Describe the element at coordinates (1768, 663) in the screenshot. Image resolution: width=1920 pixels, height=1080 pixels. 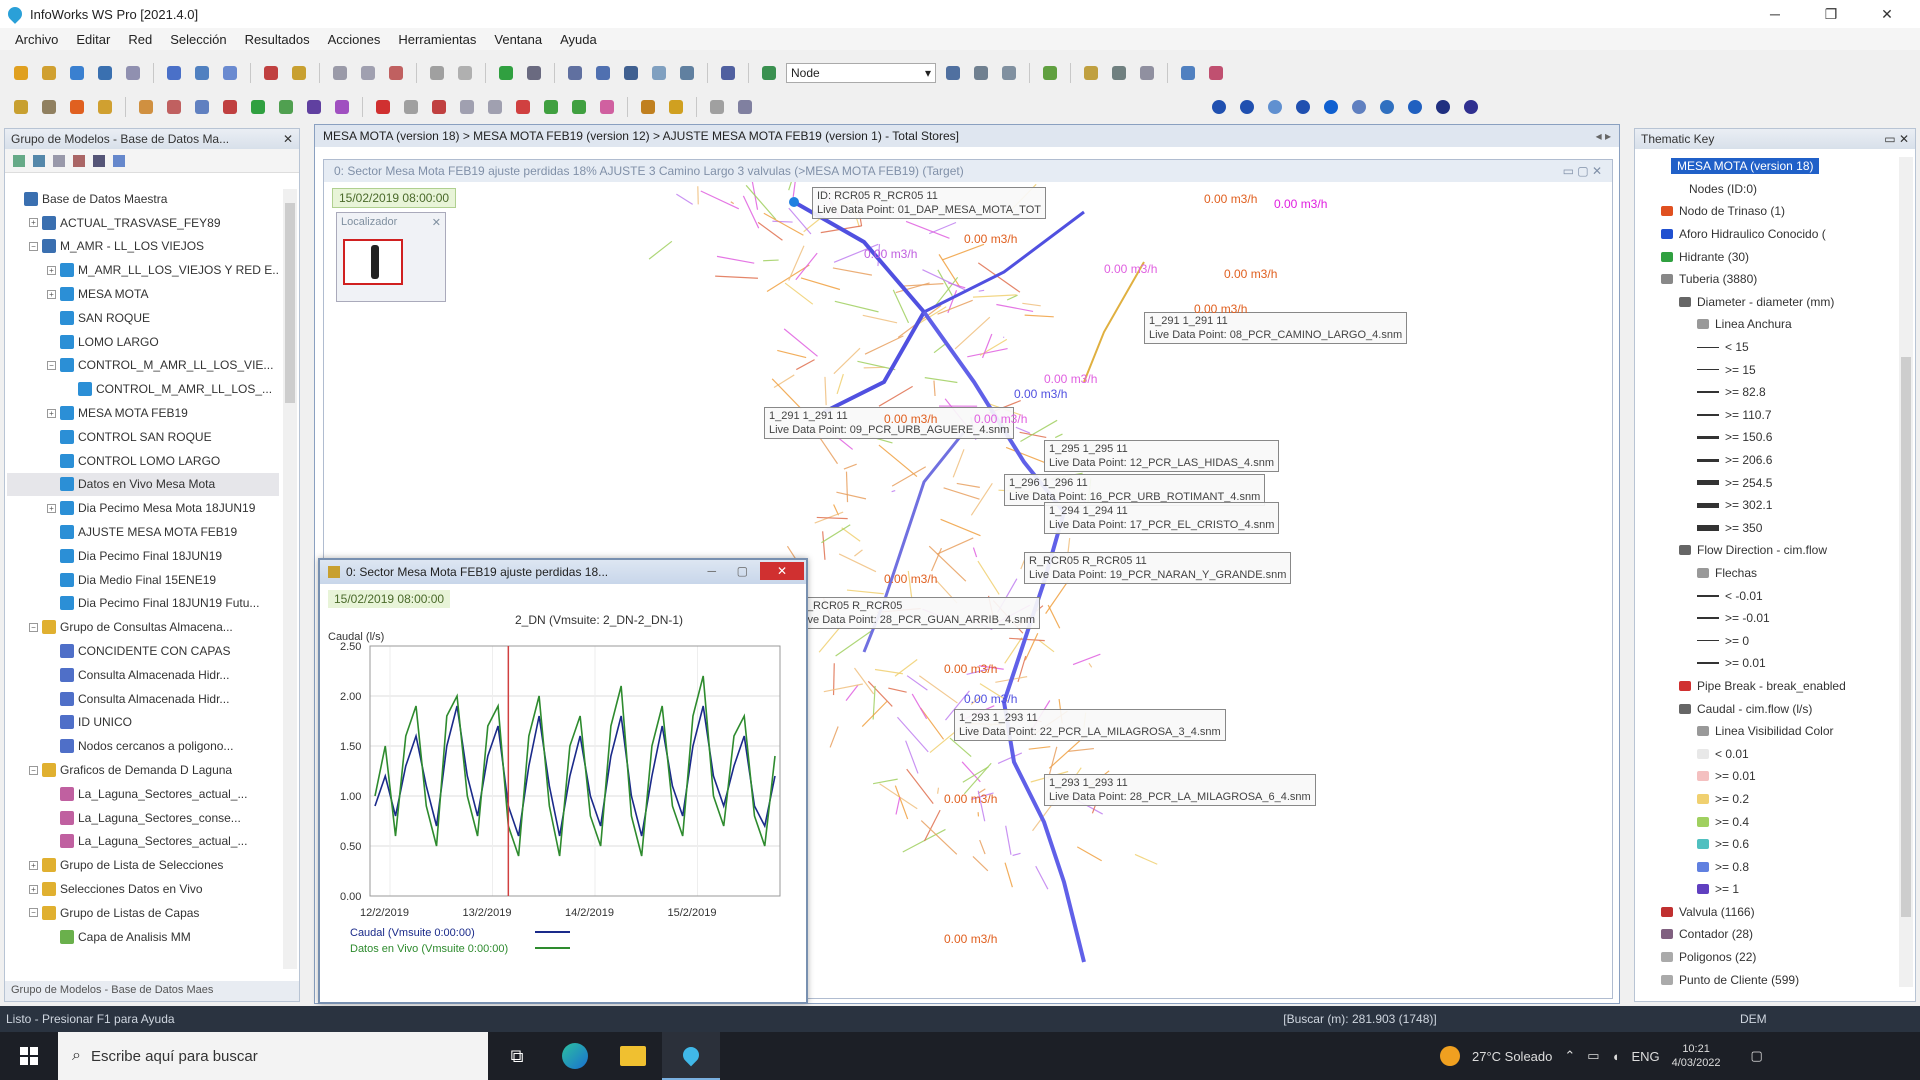
I see `thematic-item: >= 0.01` at that location.